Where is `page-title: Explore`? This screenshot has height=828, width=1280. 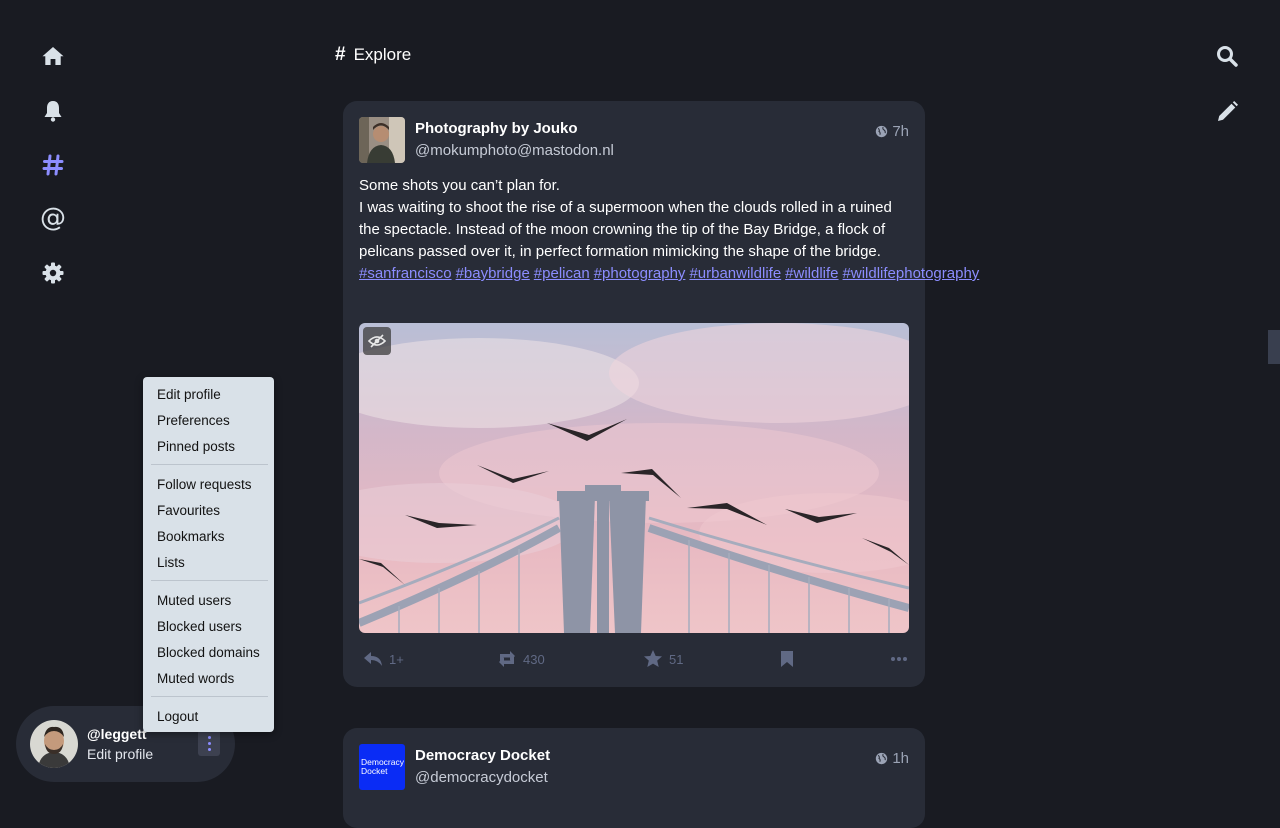
page-title: Explore is located at coordinates (382, 54).